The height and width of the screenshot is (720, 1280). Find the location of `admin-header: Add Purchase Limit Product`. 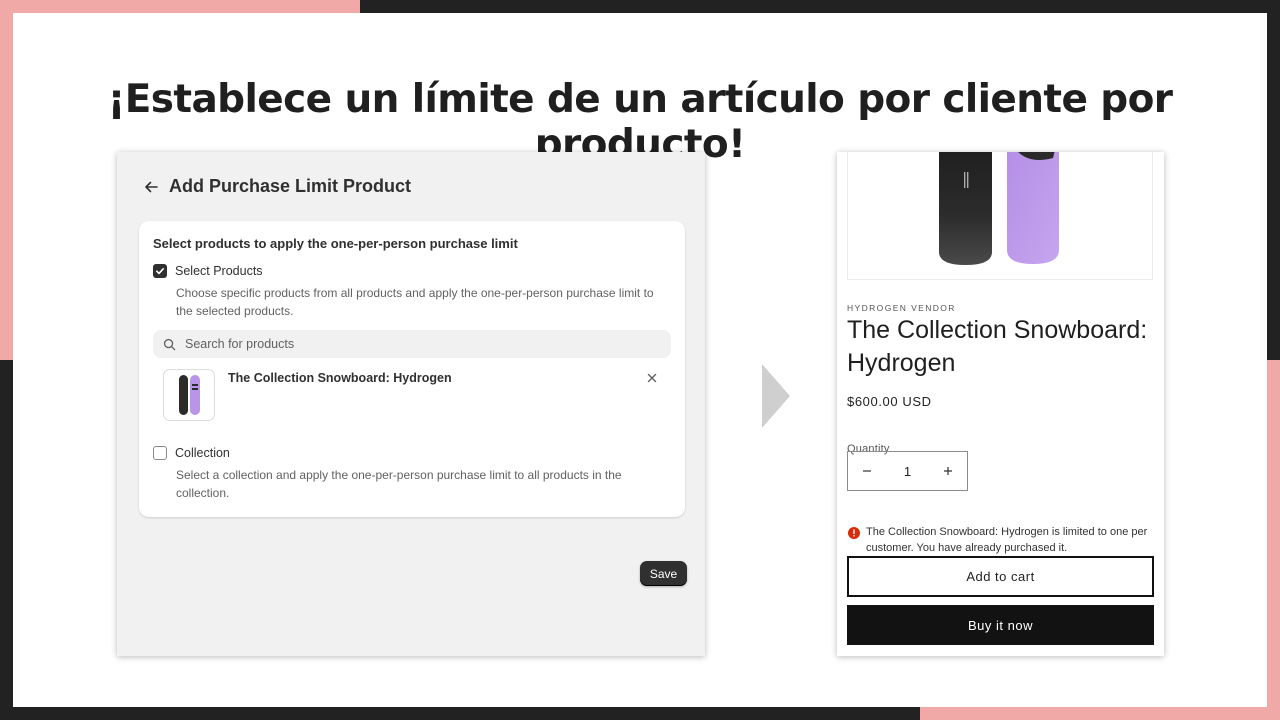

admin-header: Add Purchase Limit Product is located at coordinates (277, 186).